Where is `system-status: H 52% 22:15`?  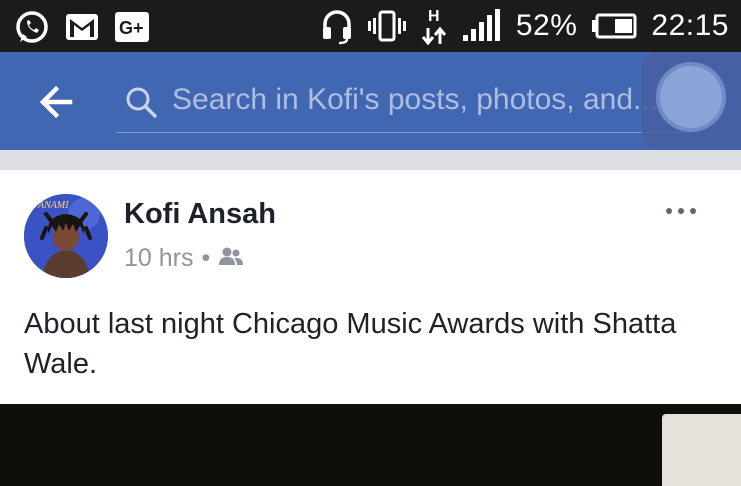
system-status: H 52% 22:15 is located at coordinates (524, 26).